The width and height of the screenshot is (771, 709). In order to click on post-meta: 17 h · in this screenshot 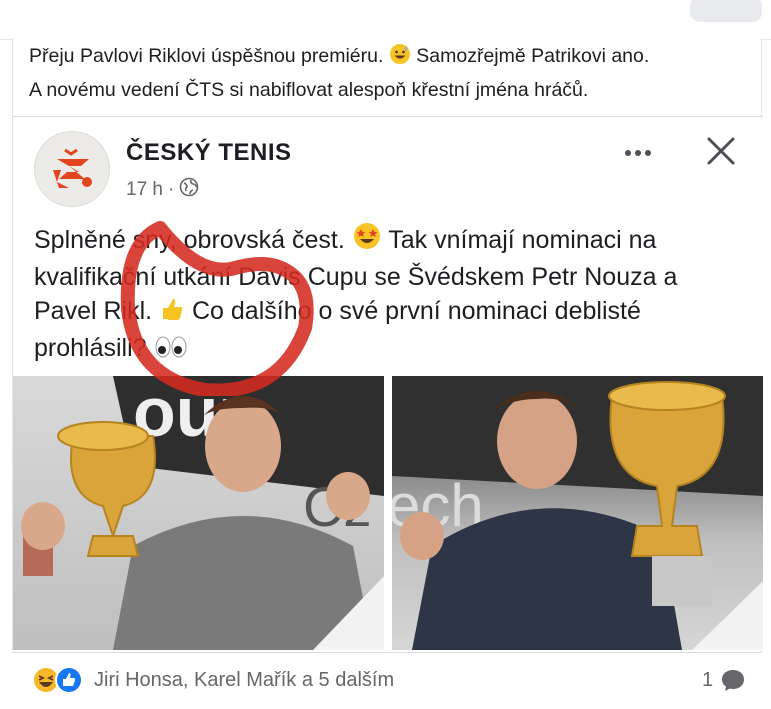, I will do `click(162, 190)`.